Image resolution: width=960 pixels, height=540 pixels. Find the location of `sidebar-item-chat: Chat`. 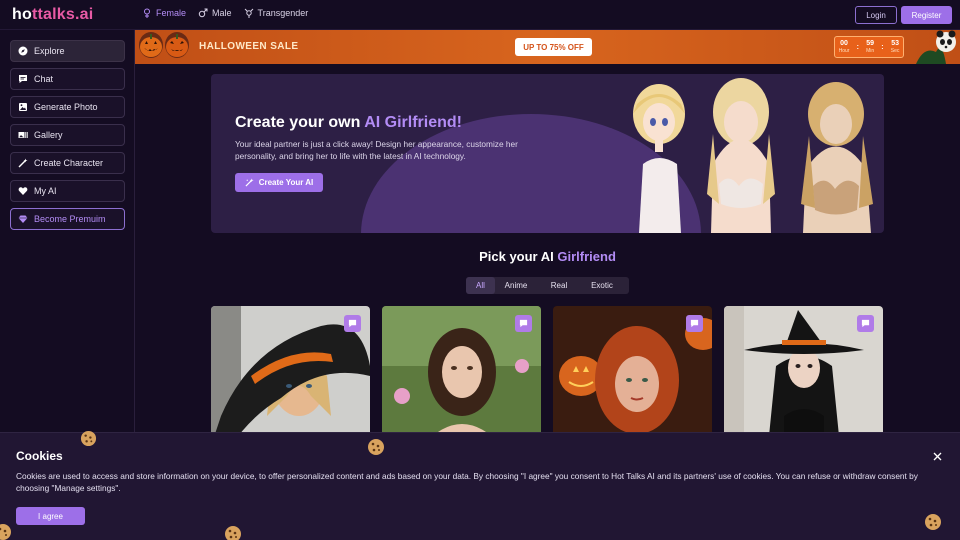

sidebar-item-chat: Chat is located at coordinates (67, 79).